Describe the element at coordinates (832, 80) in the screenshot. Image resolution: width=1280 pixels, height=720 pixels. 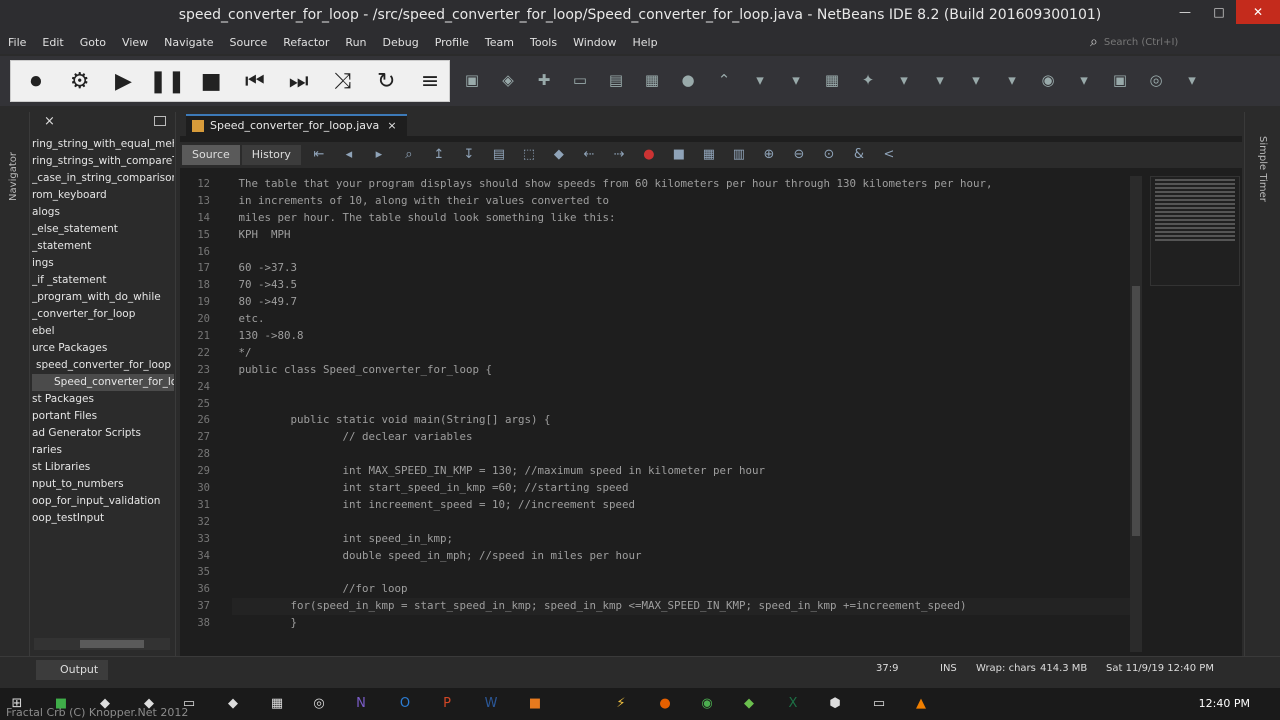
I see `window-layout-icon: ▦` at that location.